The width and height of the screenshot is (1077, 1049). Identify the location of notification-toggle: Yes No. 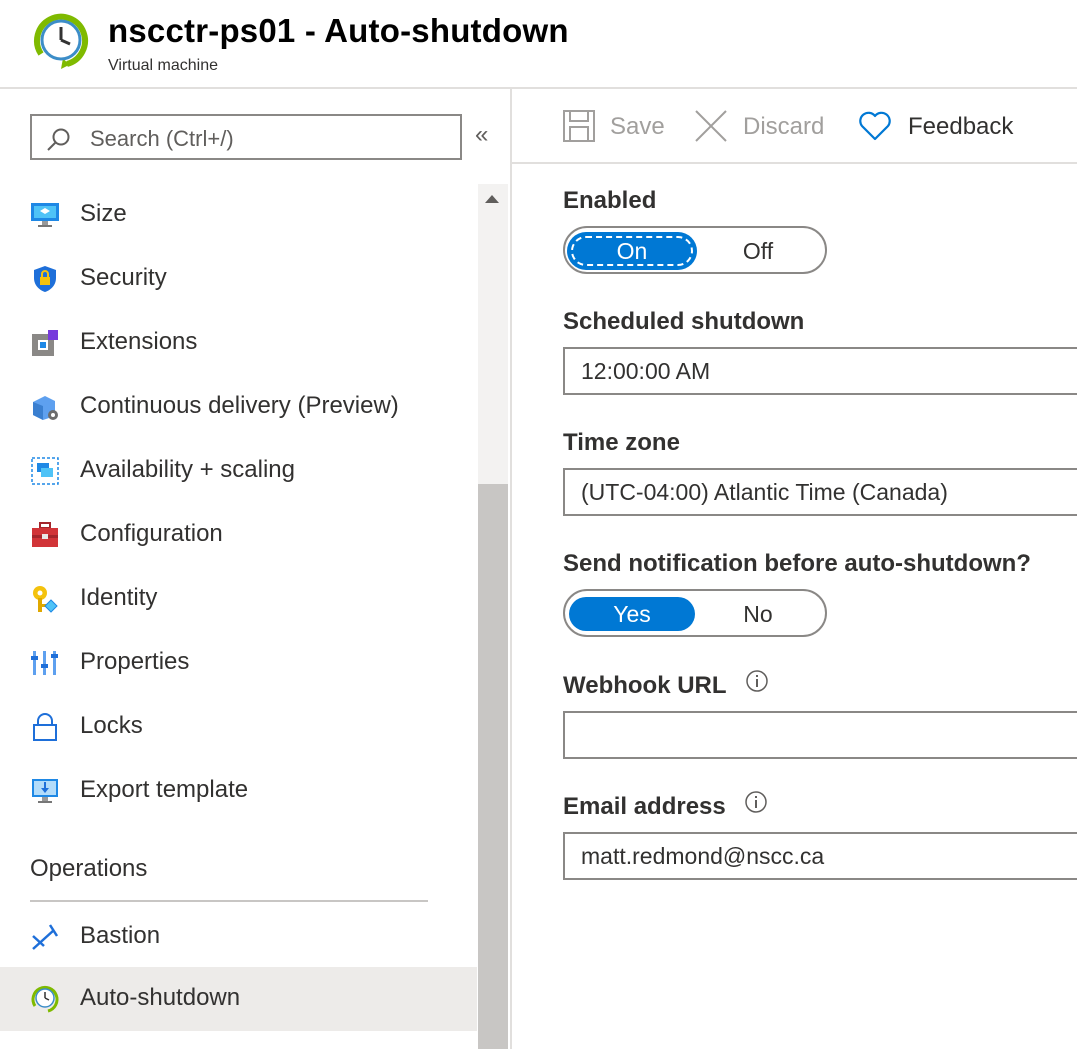
(695, 613).